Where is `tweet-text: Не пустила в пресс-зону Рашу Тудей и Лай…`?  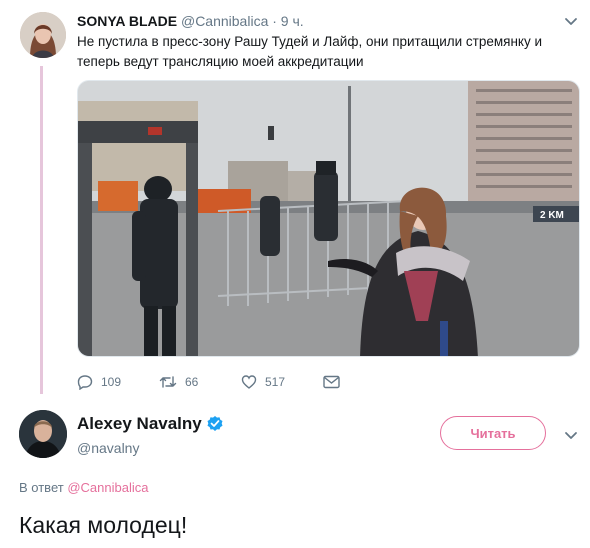 tweet-text: Не пустила в пресс-зону Рашу Тудей и Лай… is located at coordinates (310, 51).